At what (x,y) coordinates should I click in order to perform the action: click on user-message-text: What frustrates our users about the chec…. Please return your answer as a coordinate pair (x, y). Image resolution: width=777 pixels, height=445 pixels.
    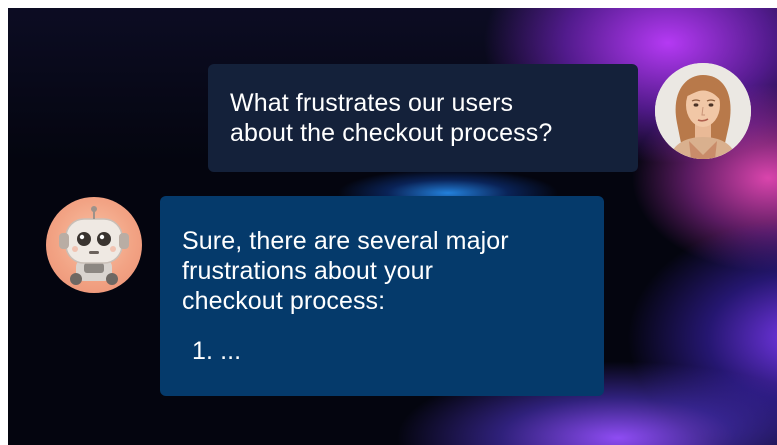
    Looking at the image, I should click on (425, 118).